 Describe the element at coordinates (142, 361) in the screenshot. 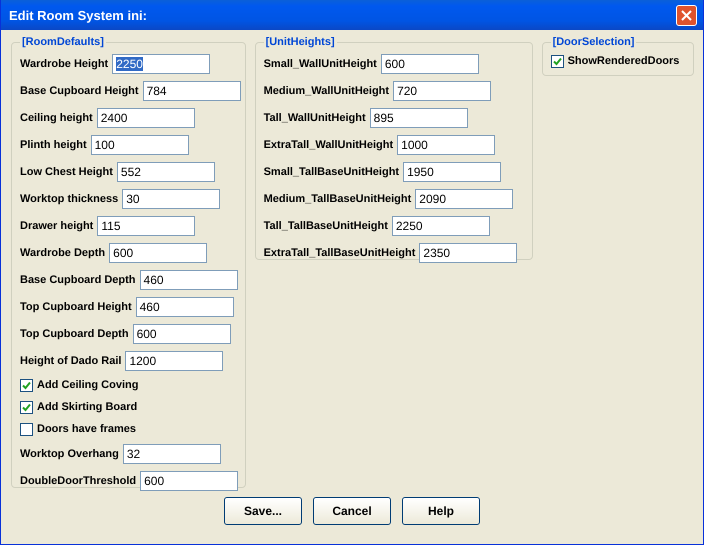

I see `field-value: 1200` at that location.